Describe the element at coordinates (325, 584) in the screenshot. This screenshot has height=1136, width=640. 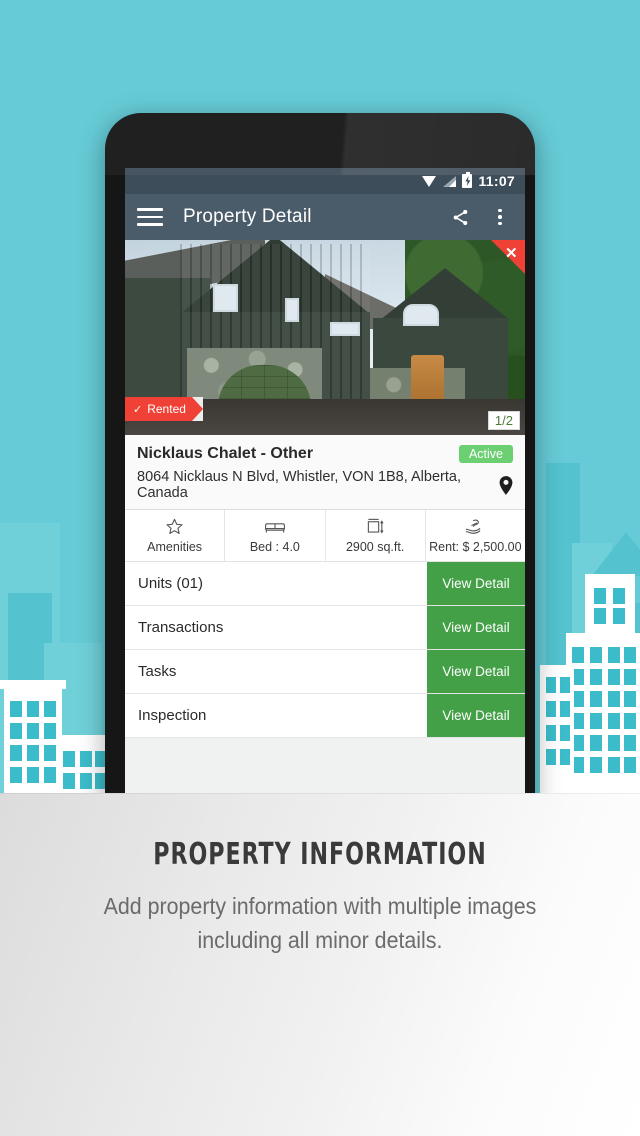
I see `list-item: Units (01) View Detail` at that location.